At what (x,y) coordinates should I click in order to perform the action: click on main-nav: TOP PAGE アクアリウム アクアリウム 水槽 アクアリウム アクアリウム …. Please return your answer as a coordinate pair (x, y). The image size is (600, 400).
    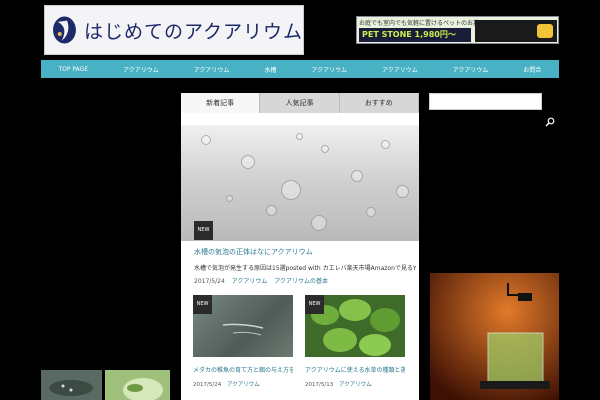
    Looking at the image, I should click on (300, 69).